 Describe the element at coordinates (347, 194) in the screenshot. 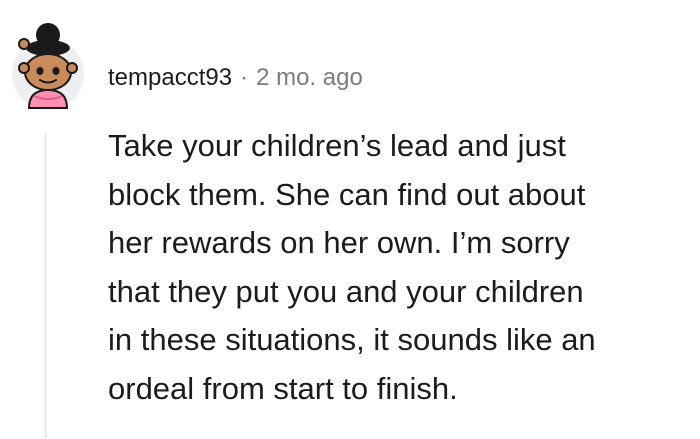

I see `comment-body-line: block them. She can find out about` at that location.